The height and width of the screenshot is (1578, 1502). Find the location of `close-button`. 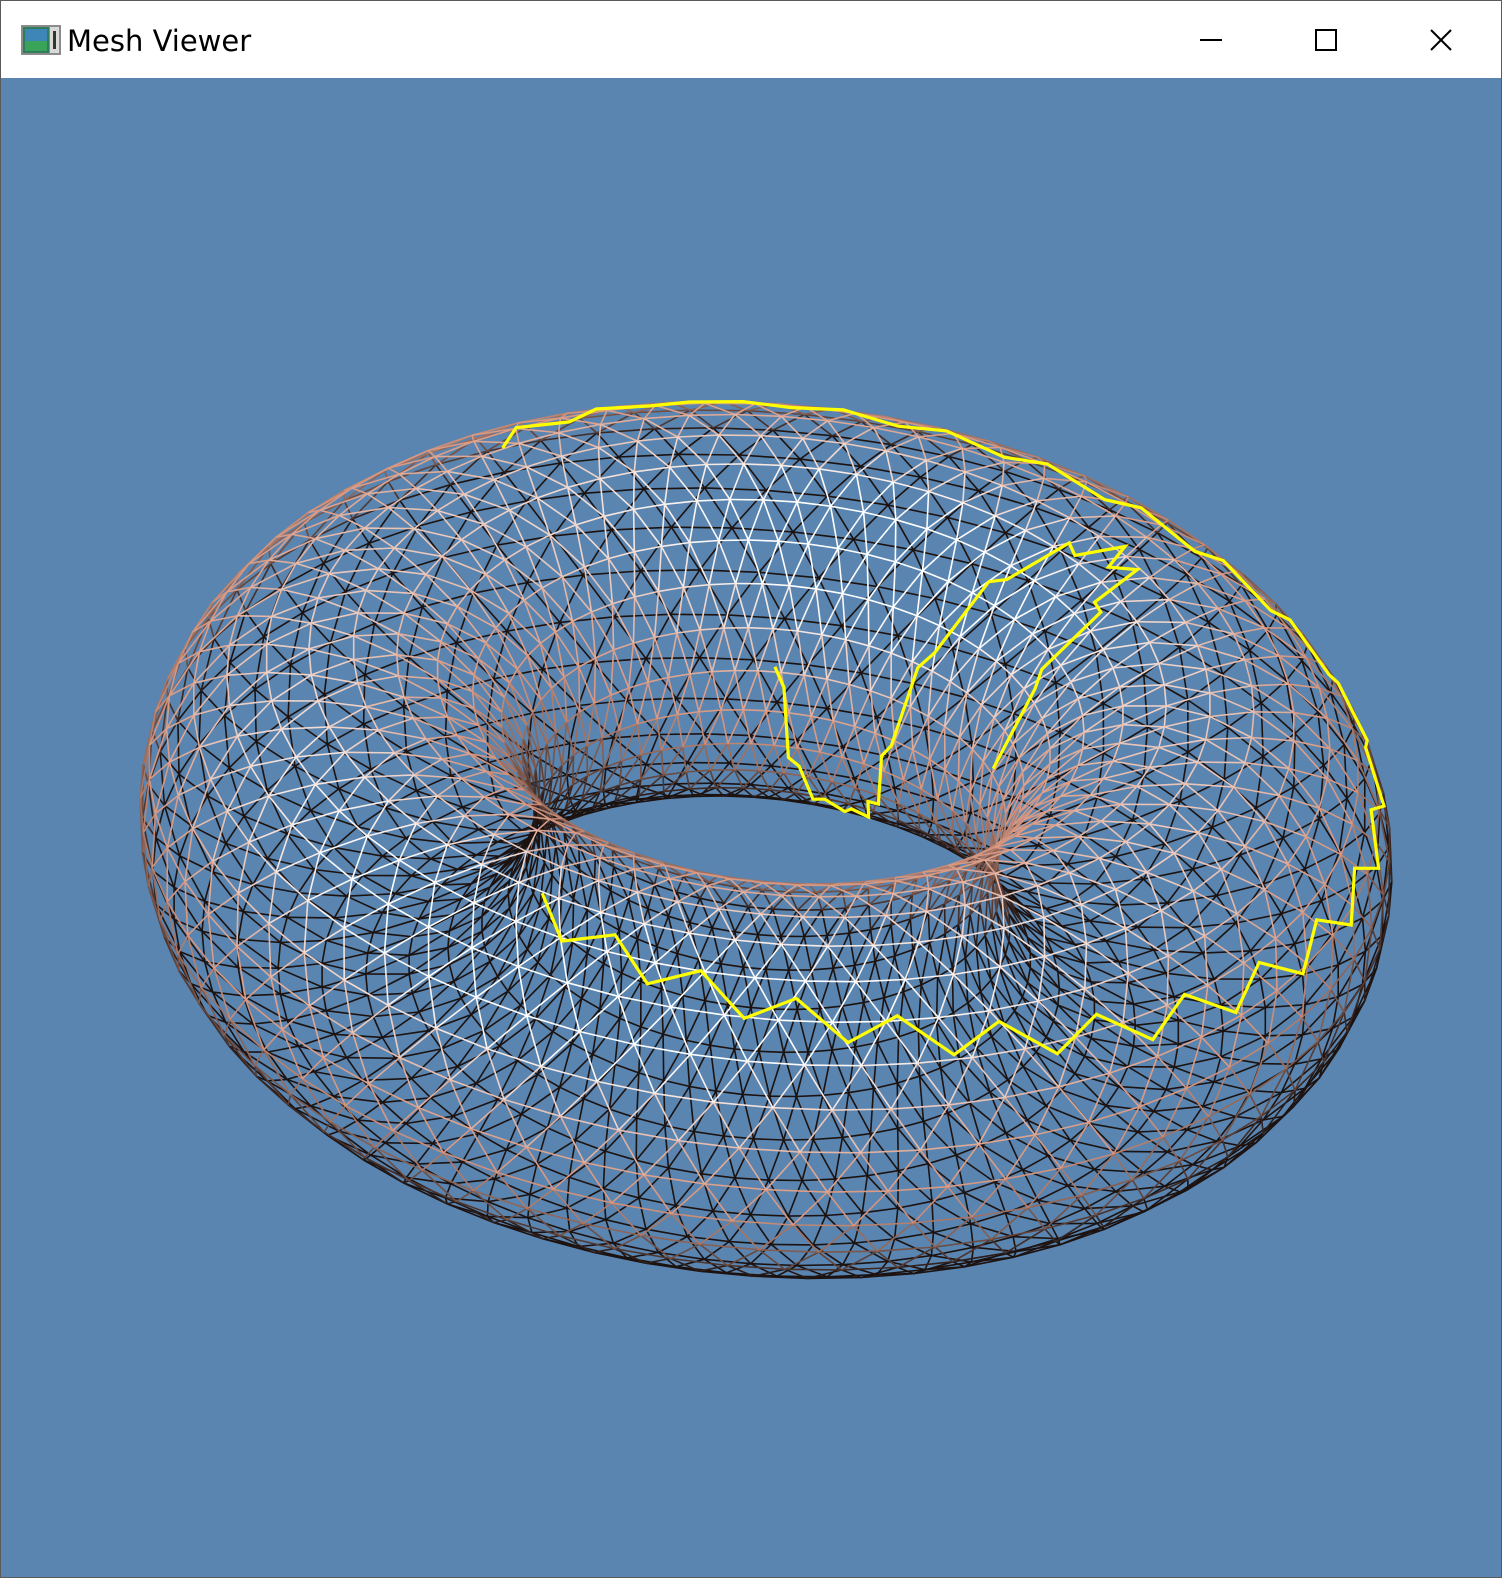

close-button is located at coordinates (1441, 39).